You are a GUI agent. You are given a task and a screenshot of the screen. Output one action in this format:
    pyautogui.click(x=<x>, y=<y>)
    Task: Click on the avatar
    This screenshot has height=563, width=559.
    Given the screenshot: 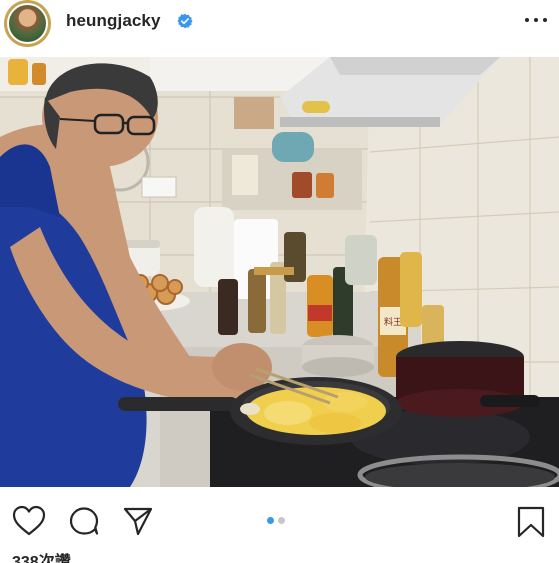 What is the action you would take?
    pyautogui.click(x=27, y=23)
    